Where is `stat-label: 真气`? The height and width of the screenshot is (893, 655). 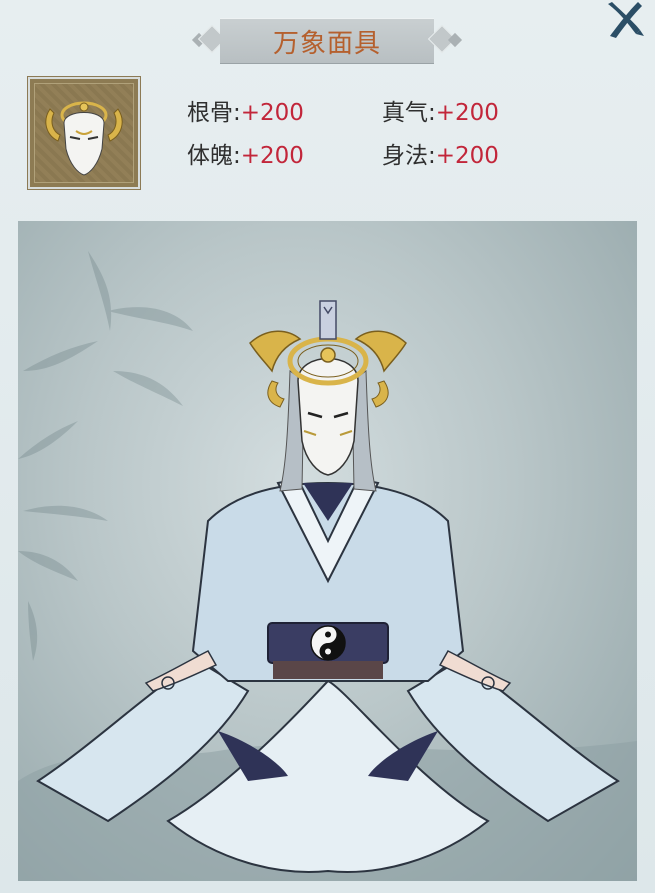
stat-label: 真气 is located at coordinates (405, 113).